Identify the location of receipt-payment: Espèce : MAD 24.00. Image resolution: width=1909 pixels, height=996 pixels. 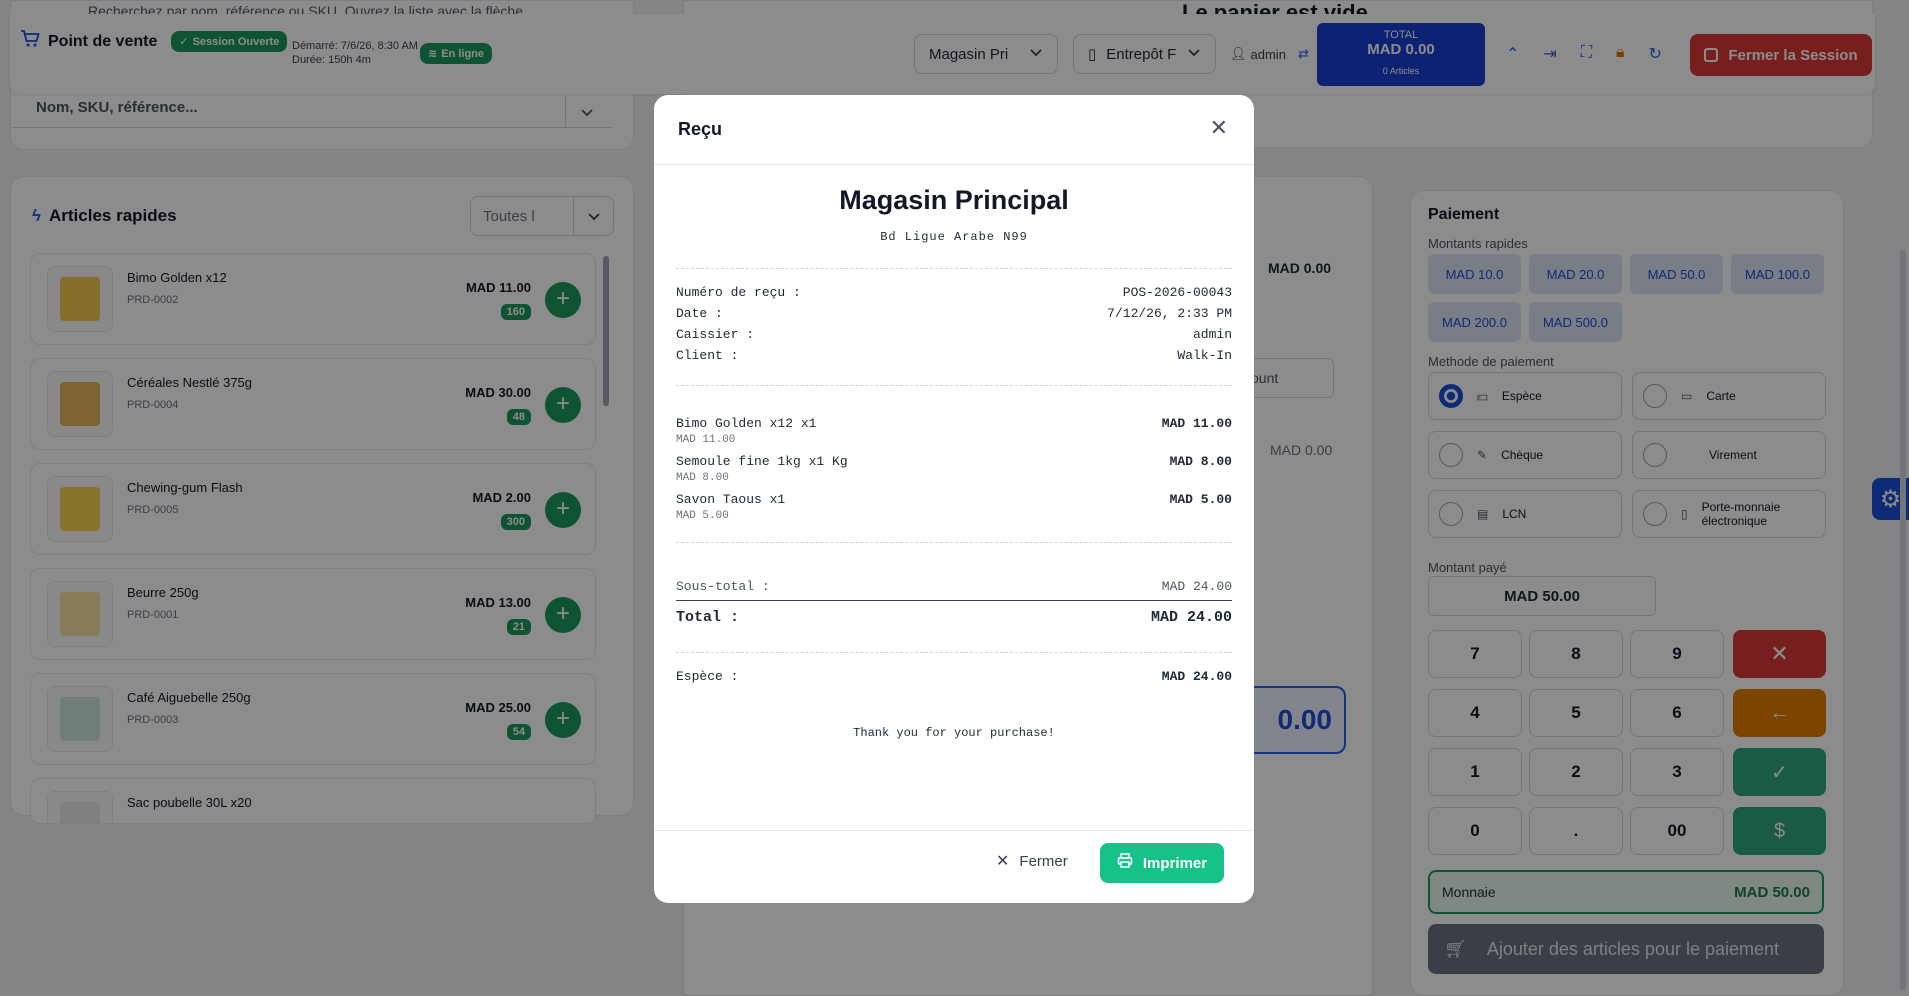
(954, 676).